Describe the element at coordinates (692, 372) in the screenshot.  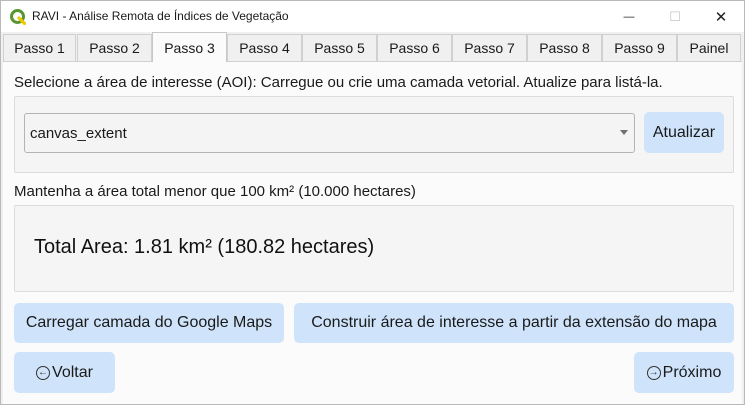
I see `next-button-label: Próximo` at that location.